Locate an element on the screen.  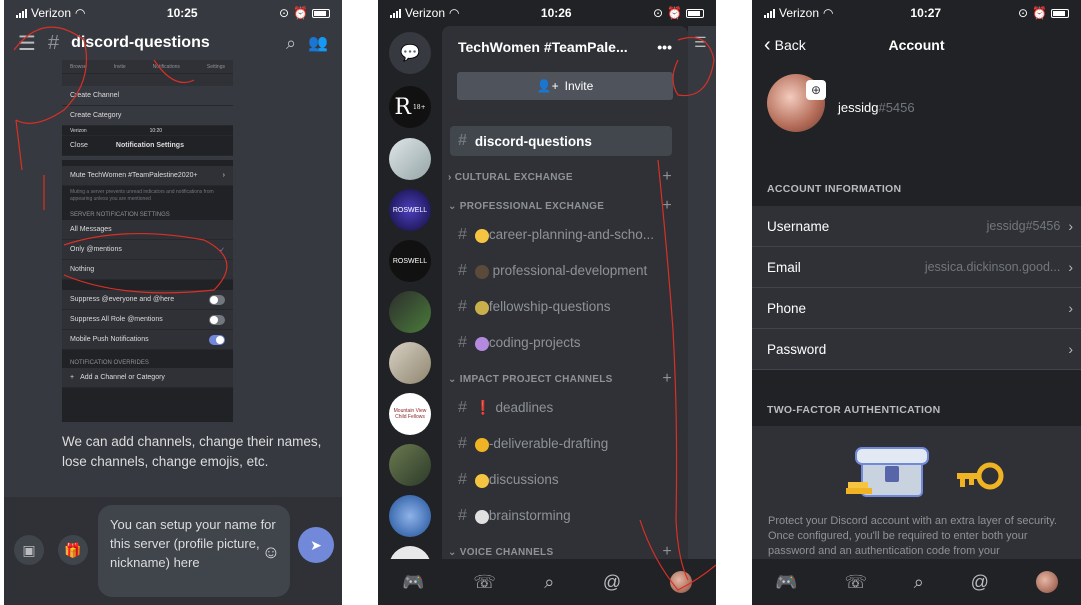
back-button: ‹ Back is located at coordinates (785, 45).